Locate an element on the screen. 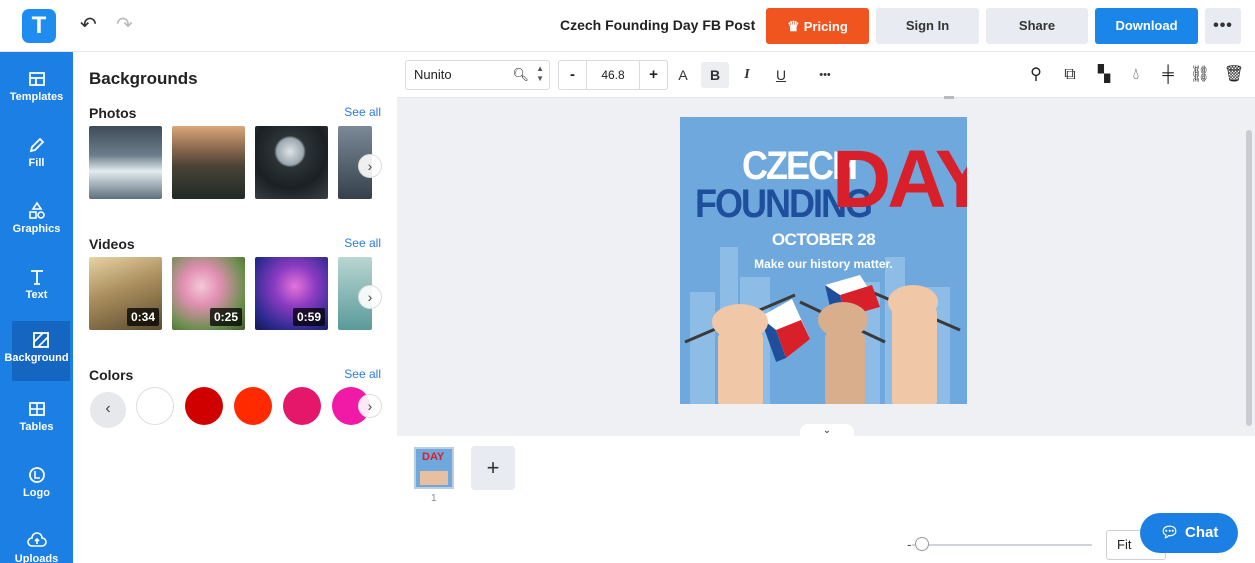 The height and width of the screenshot is (563, 1255). arrange-layer-icon: ▚ is located at coordinates (1104, 75).